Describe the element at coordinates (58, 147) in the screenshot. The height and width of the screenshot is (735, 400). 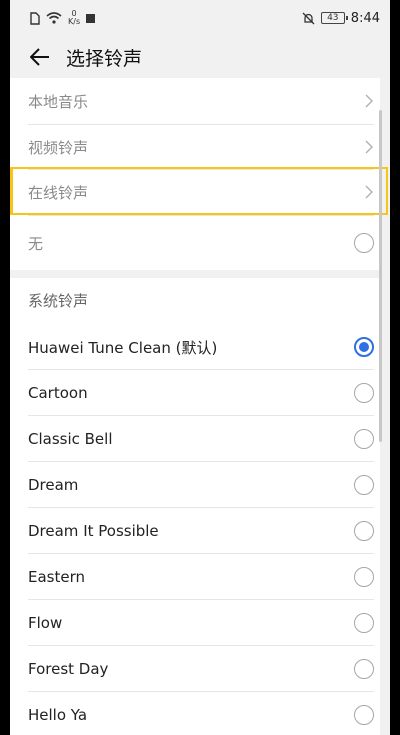
I see `video-ringtone-label: 视频铃声` at that location.